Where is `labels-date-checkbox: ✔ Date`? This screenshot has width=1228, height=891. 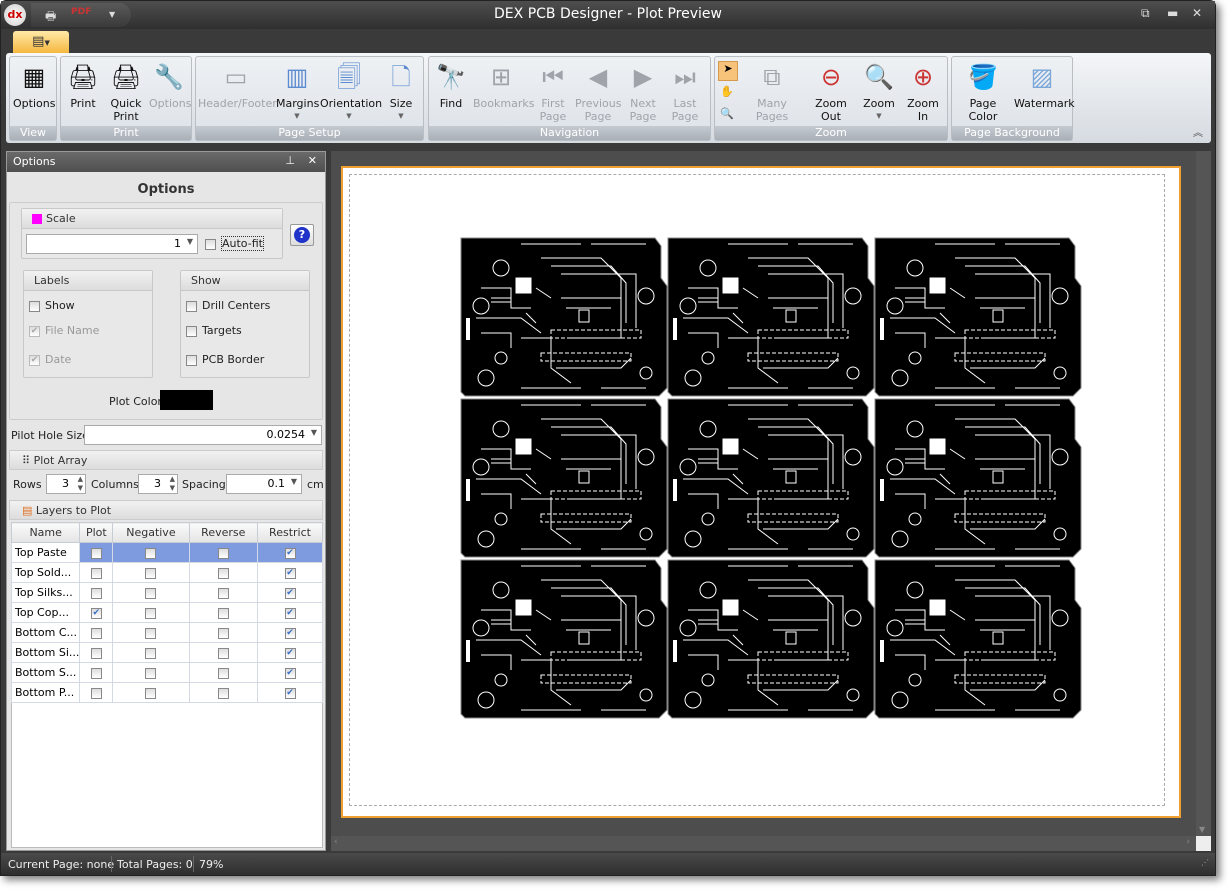 labels-date-checkbox: ✔ Date is located at coordinates (50, 359).